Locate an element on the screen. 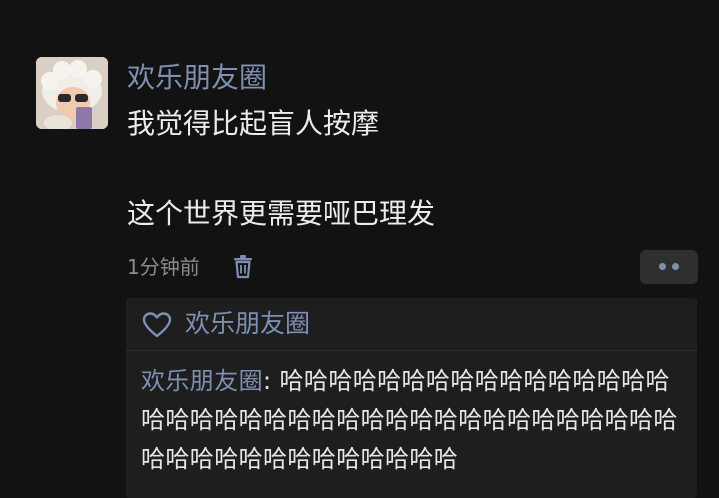  likes-user-name: 欢乐朋友圈 is located at coordinates (247, 324).